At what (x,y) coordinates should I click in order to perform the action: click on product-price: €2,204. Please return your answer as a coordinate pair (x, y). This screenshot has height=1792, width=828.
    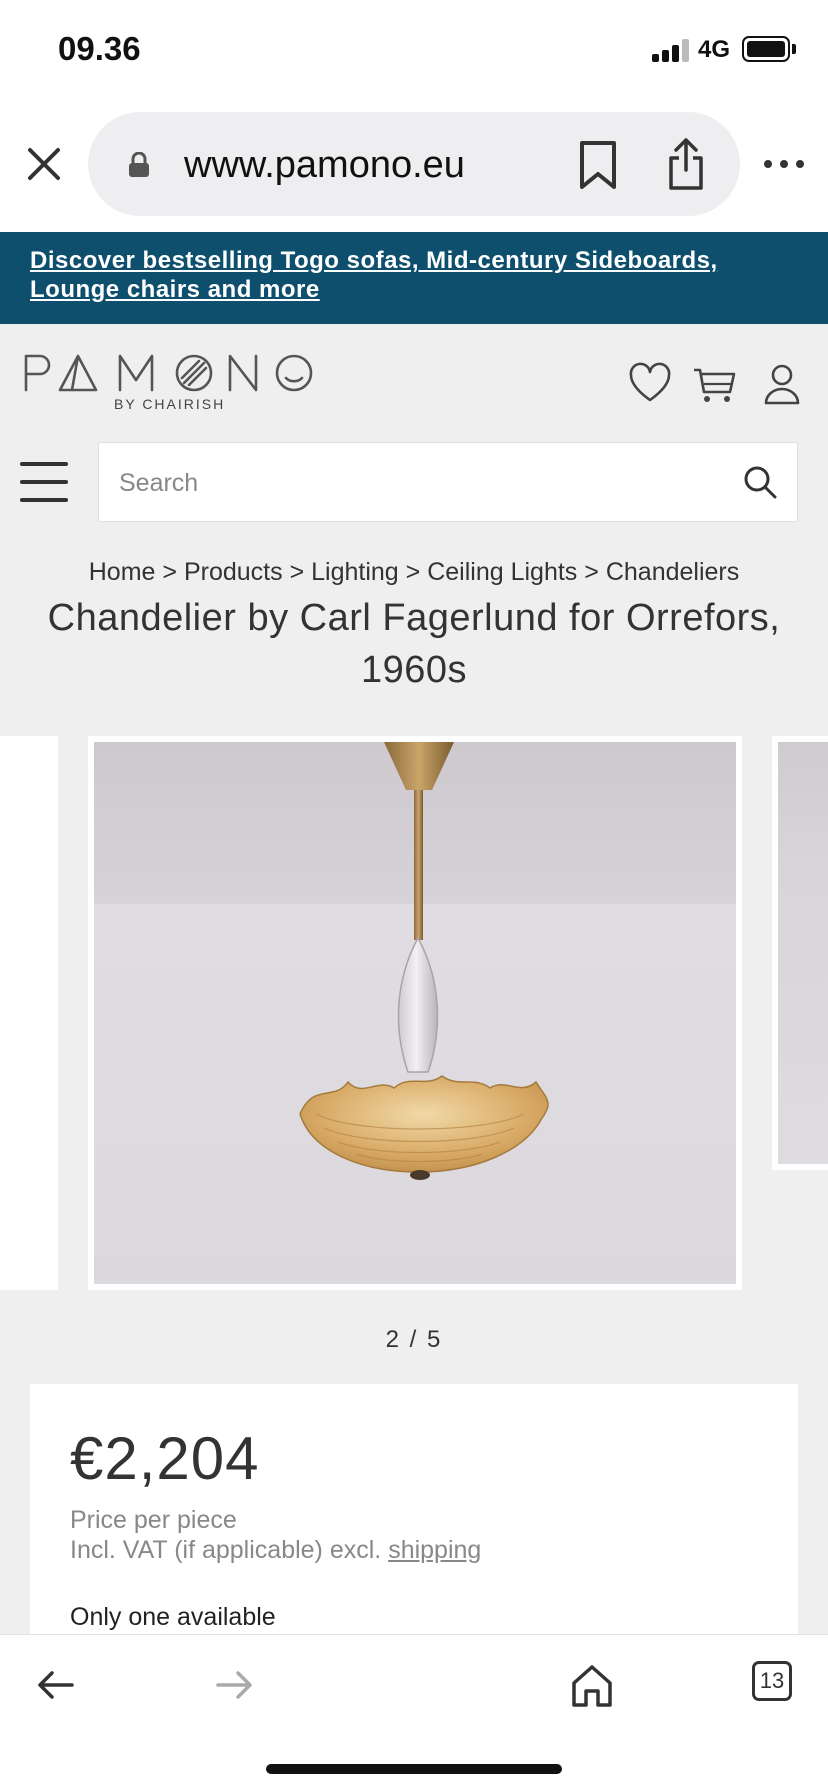
    Looking at the image, I should click on (165, 1458).